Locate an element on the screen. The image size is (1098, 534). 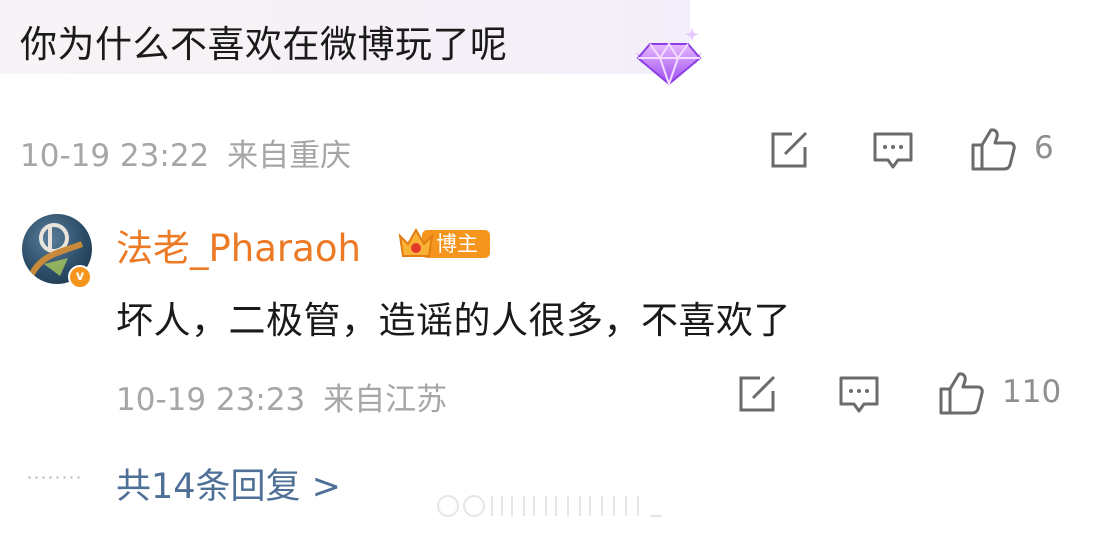
diamond-gem-badge-icon is located at coordinates (669, 58).